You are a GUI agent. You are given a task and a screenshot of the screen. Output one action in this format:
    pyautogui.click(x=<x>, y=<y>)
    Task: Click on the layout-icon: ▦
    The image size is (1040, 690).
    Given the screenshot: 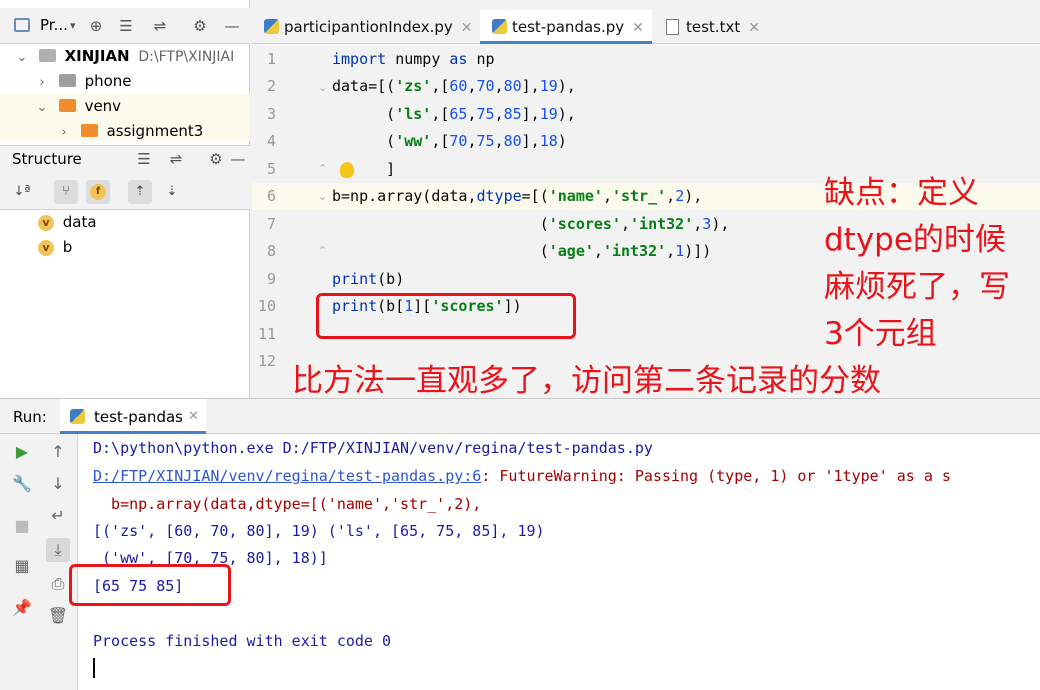 What is the action you would take?
    pyautogui.click(x=22, y=566)
    